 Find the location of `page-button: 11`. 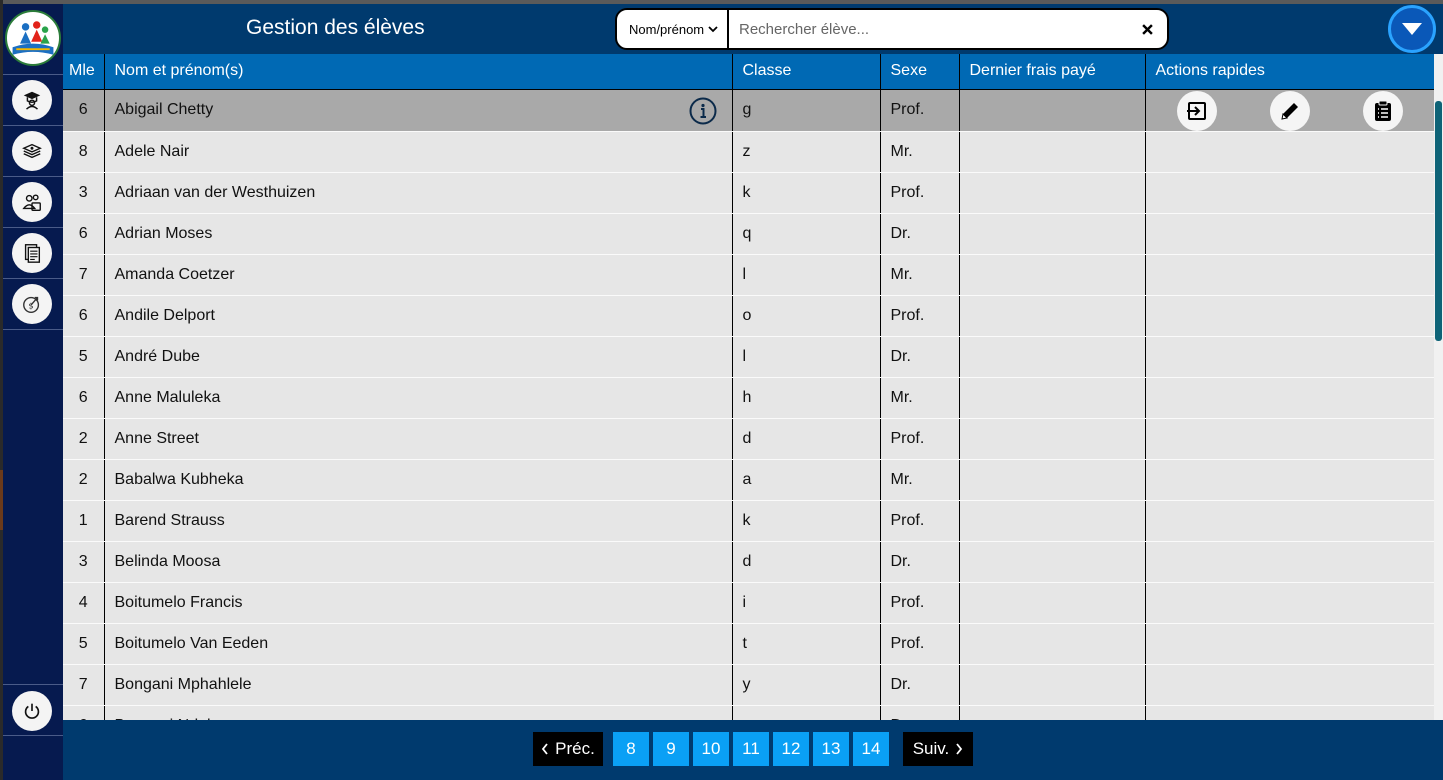

page-button: 11 is located at coordinates (751, 749).